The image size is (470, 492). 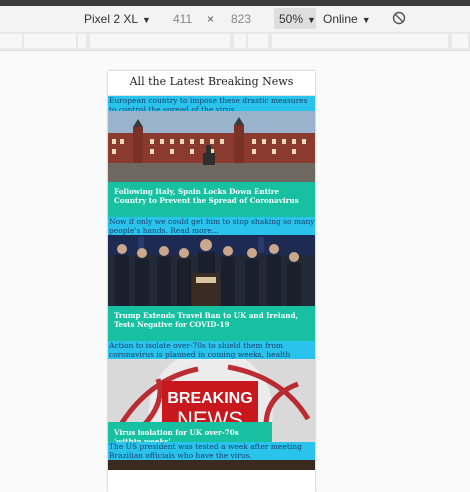 I want to click on network-select: Online ▼, so click(x=347, y=19).